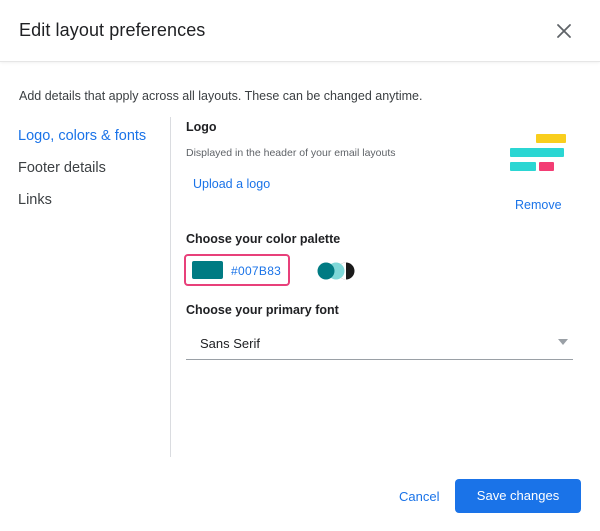 Image resolution: width=600 pixels, height=531 pixels. I want to click on nav-divider, so click(170, 287).